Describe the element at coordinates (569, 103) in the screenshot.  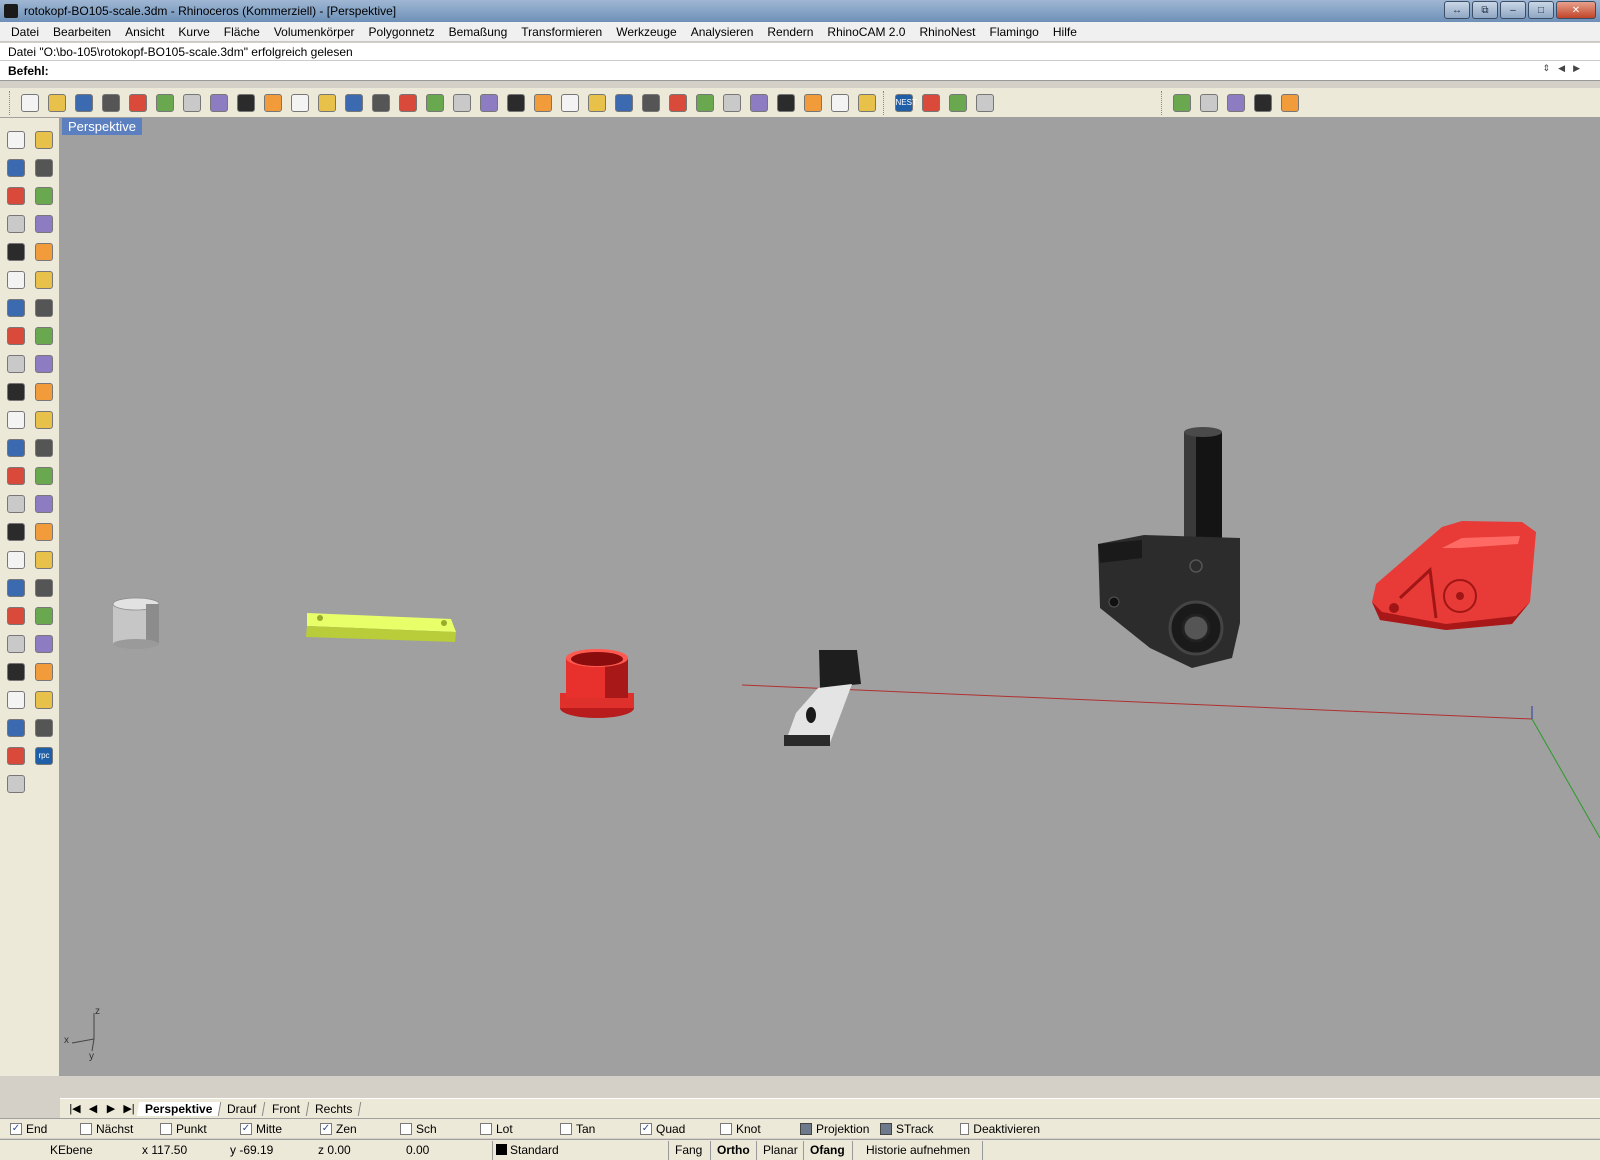
I see `grid-button` at that location.